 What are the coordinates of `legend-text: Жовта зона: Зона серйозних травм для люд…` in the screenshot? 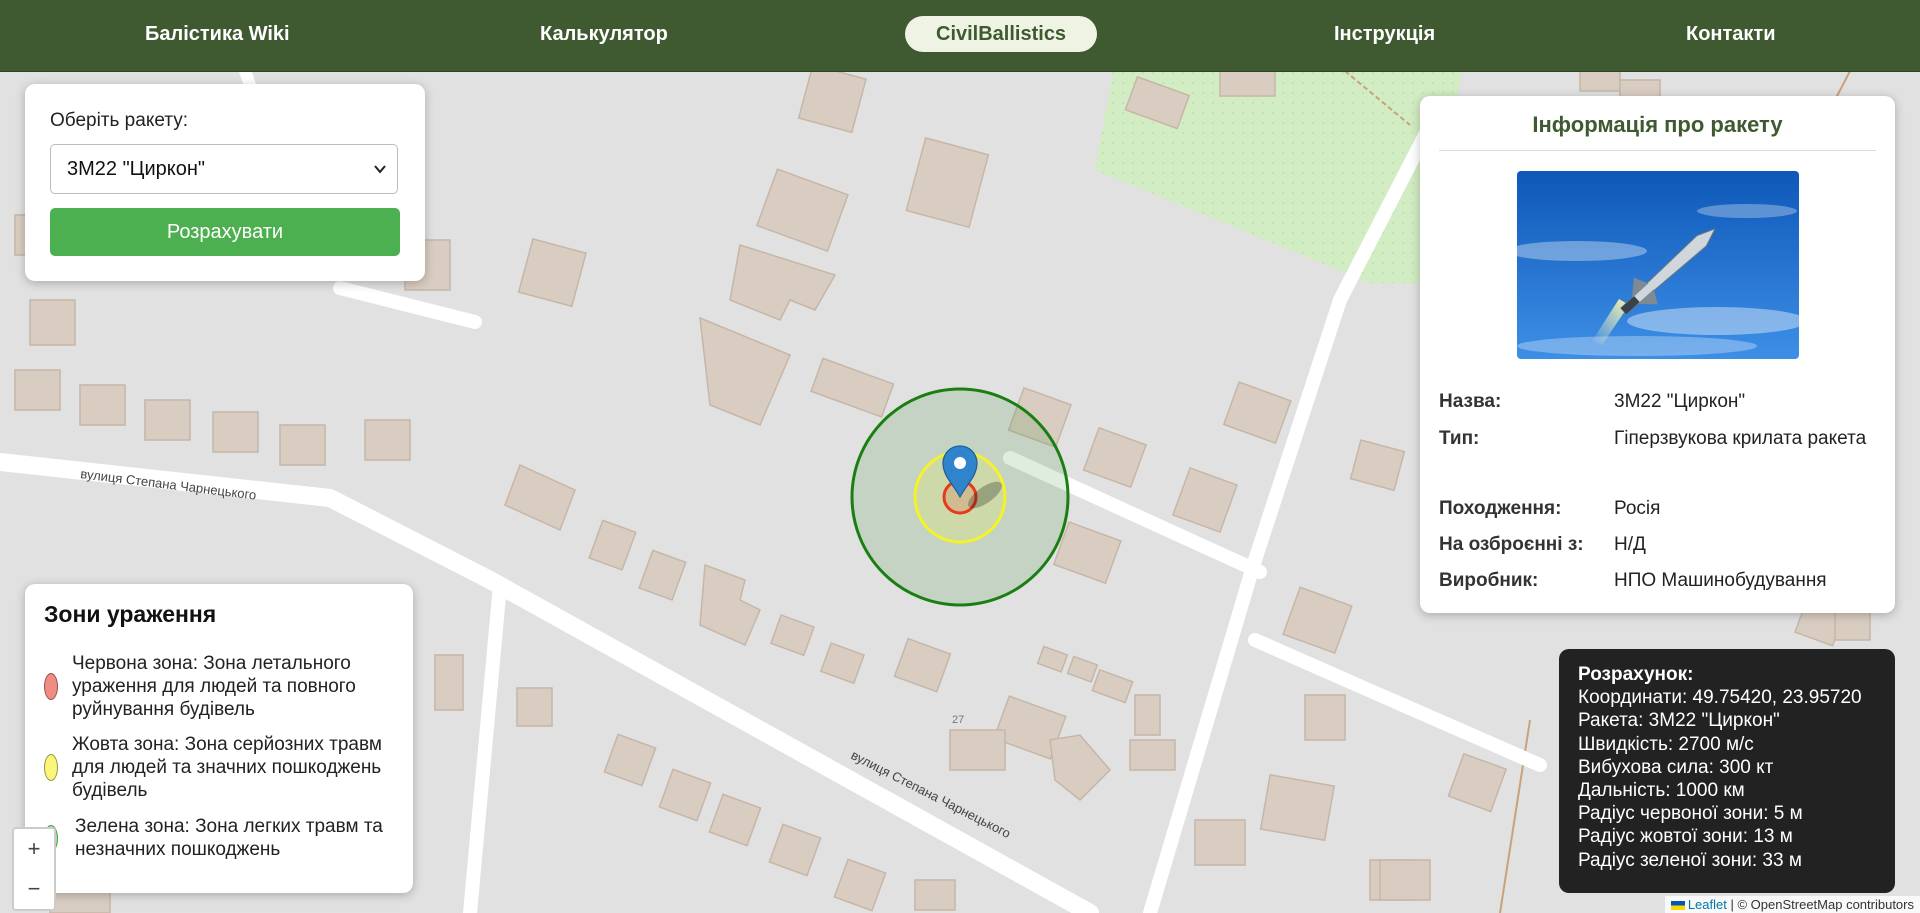 It's located at (227, 767).